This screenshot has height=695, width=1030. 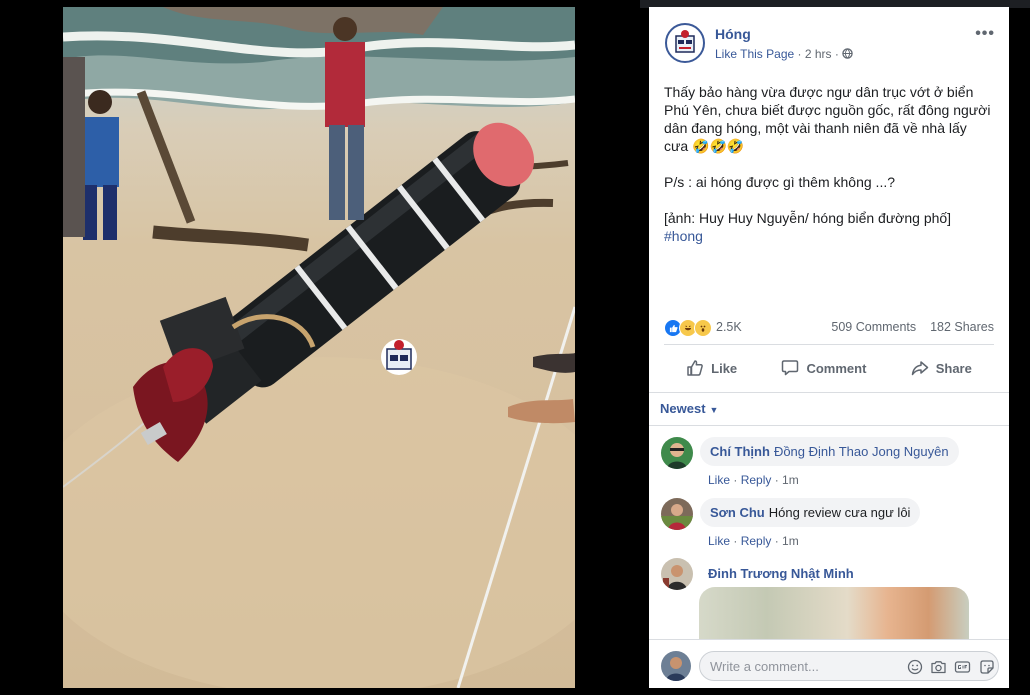 What do you see at coordinates (714, 410) in the screenshot?
I see `caret-down-icon: ▼` at bounding box center [714, 410].